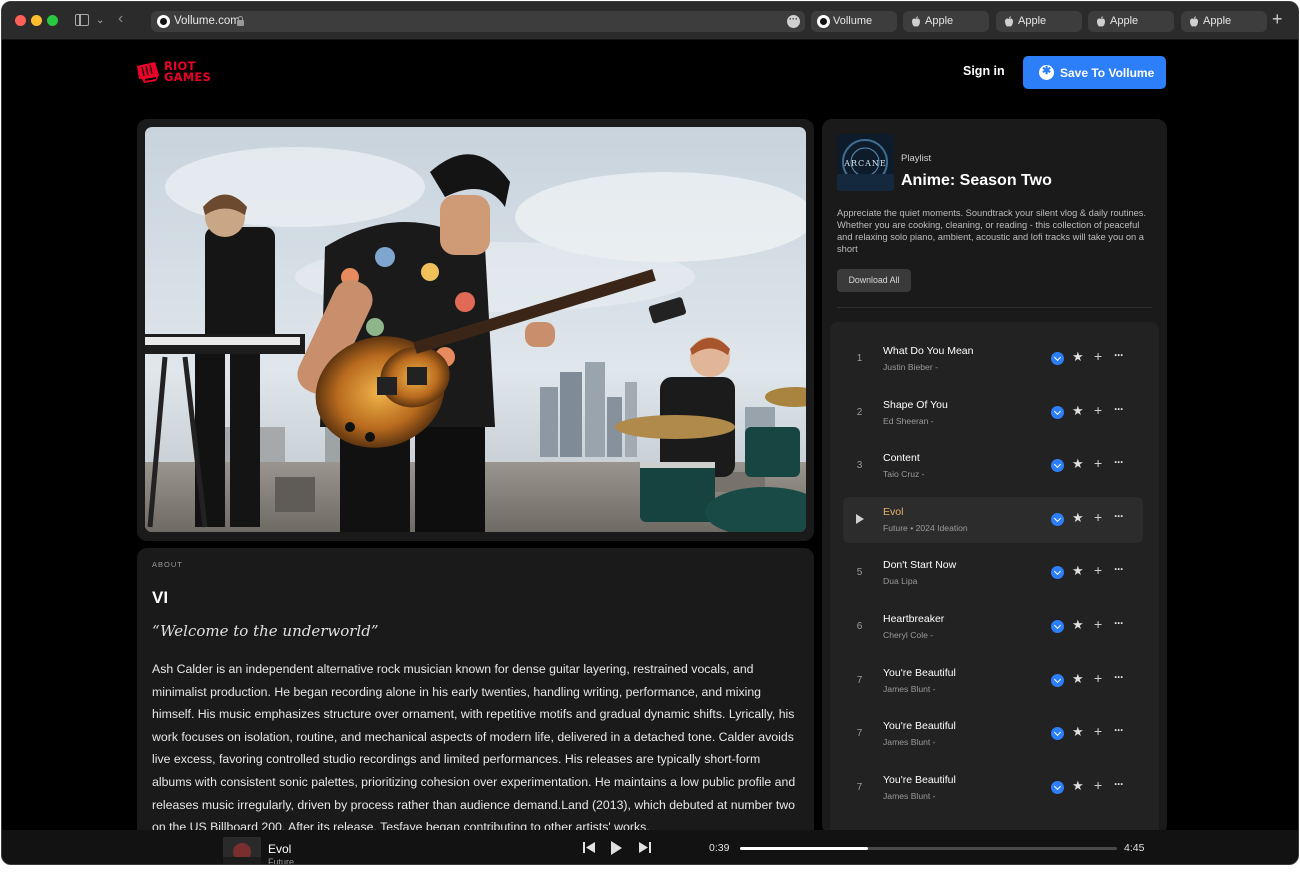 This screenshot has height=875, width=1300. Describe the element at coordinates (187, 71) in the screenshot. I see `logo-text: RIOT GAMES` at that location.